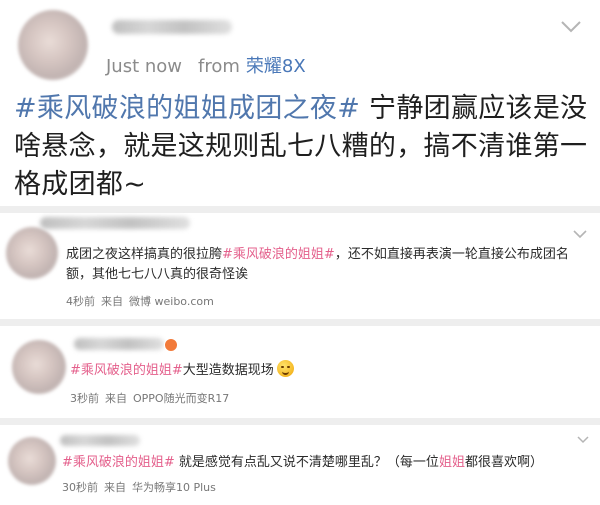  Describe the element at coordinates (80, 487) in the screenshot. I see `comment-time: 30秒前` at that location.